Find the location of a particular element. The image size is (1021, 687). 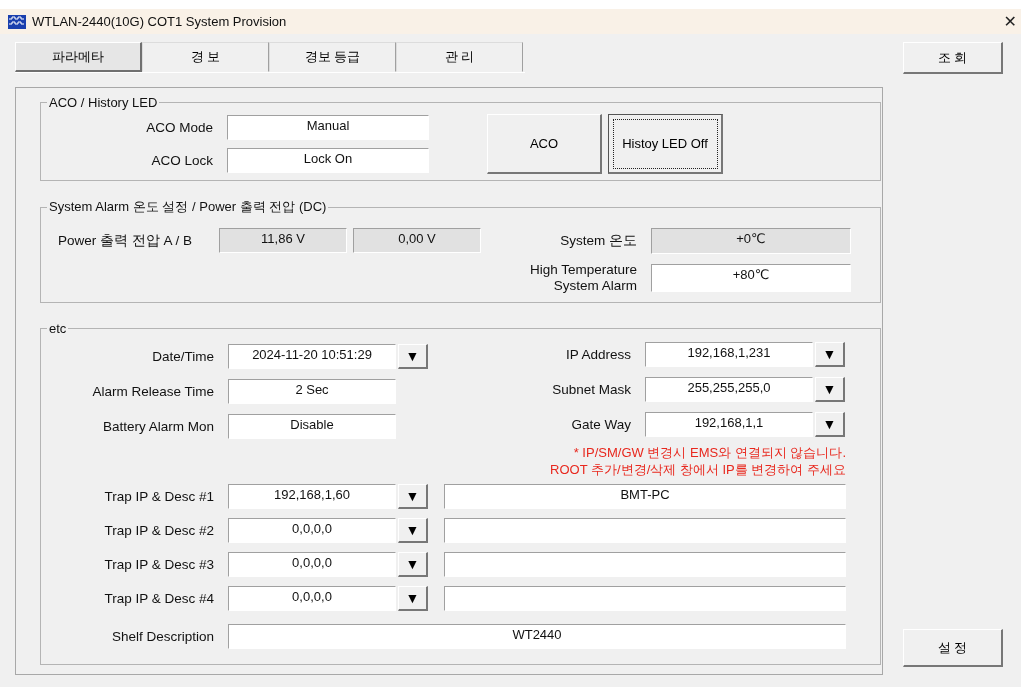

action-button: ACO is located at coordinates (544, 144).